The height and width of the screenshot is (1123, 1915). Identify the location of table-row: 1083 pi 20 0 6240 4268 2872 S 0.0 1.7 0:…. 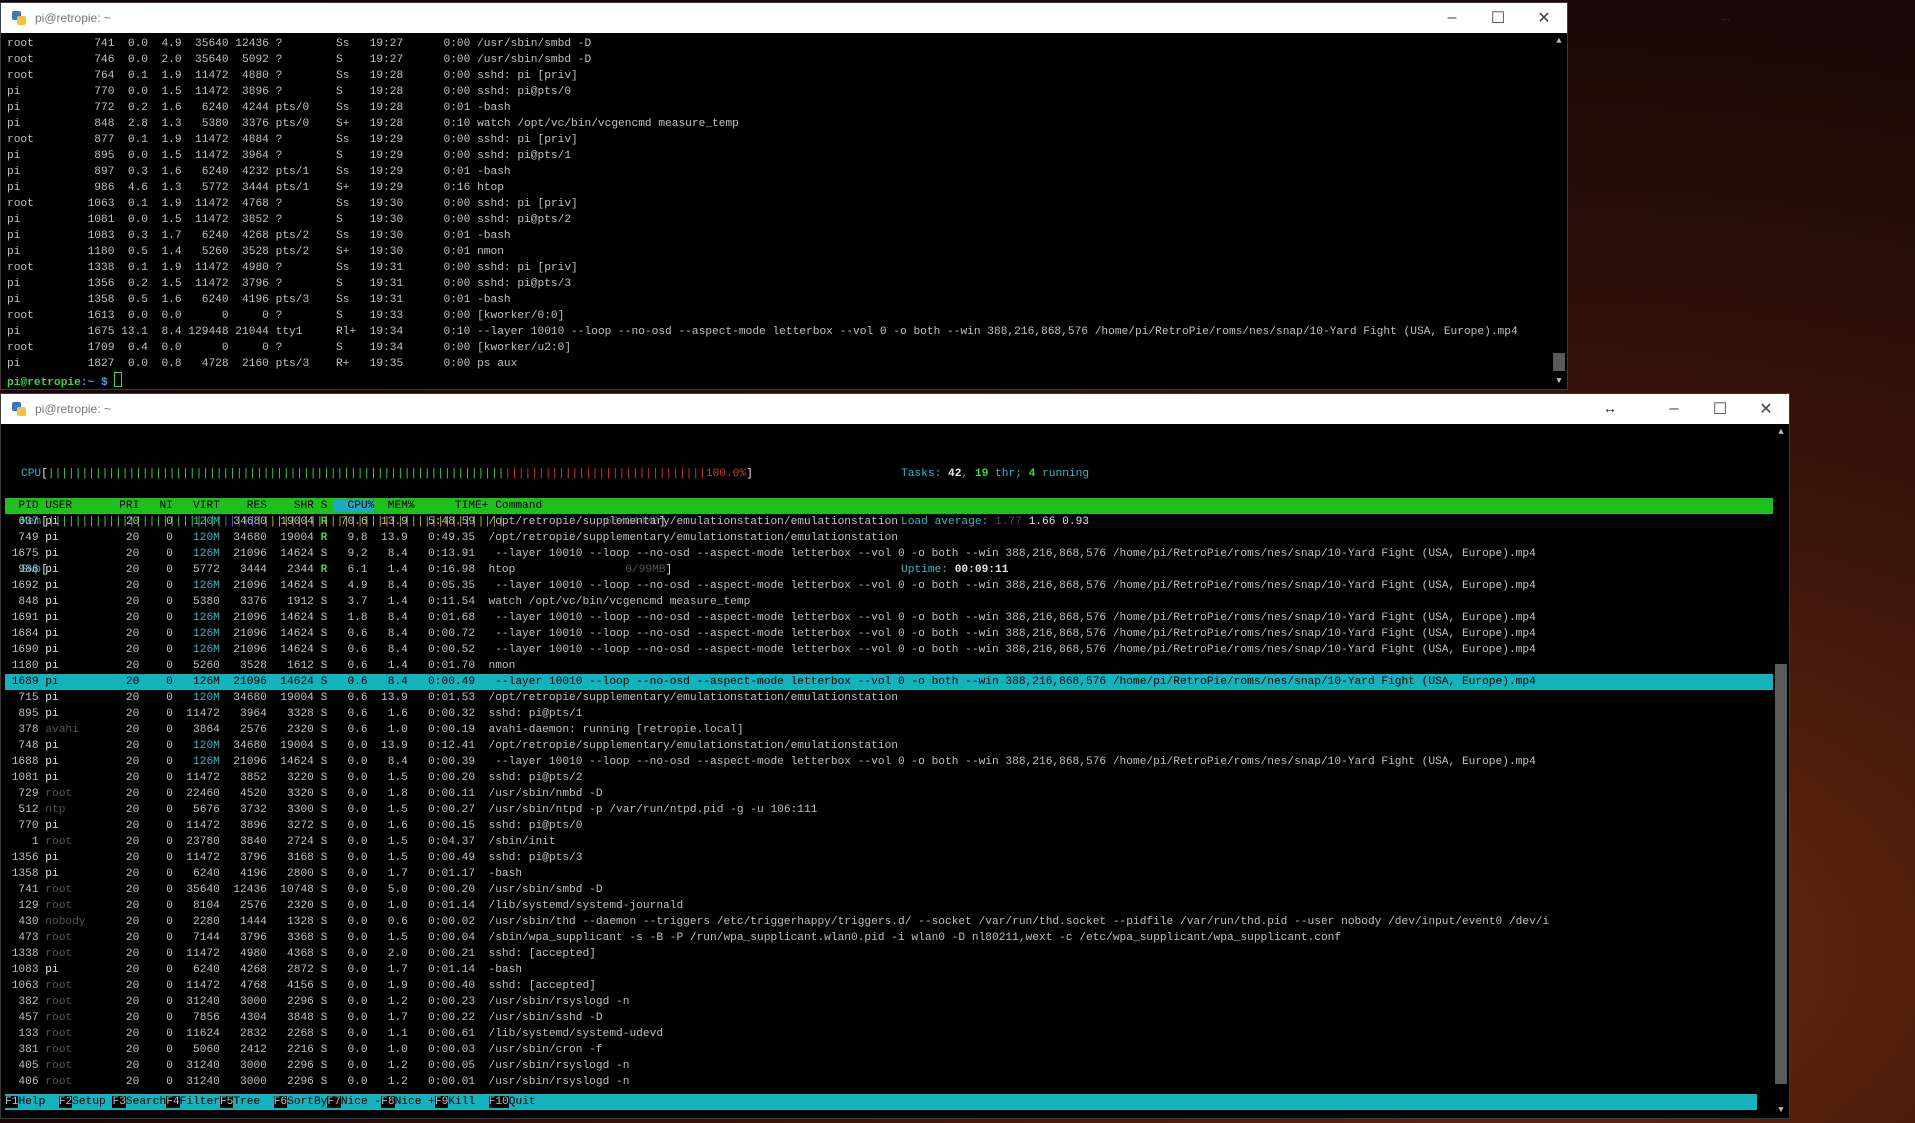
(889, 970).